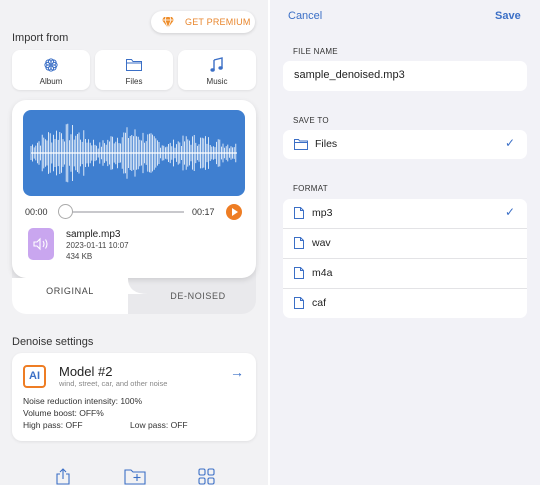 This screenshot has width=540, height=485. I want to click on model-description: wind, street, car, and other noise, so click(113, 383).